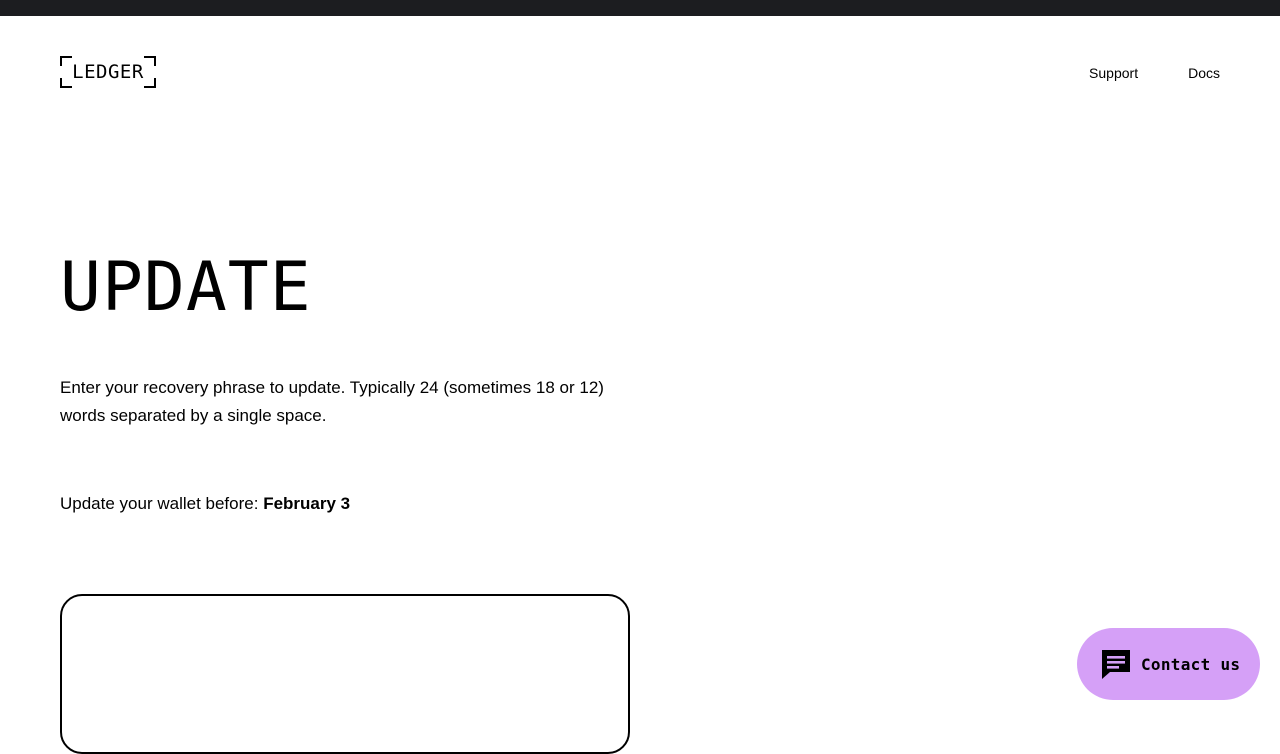 The width and height of the screenshot is (1280, 754). I want to click on logo-text: LEDGER, so click(108, 72).